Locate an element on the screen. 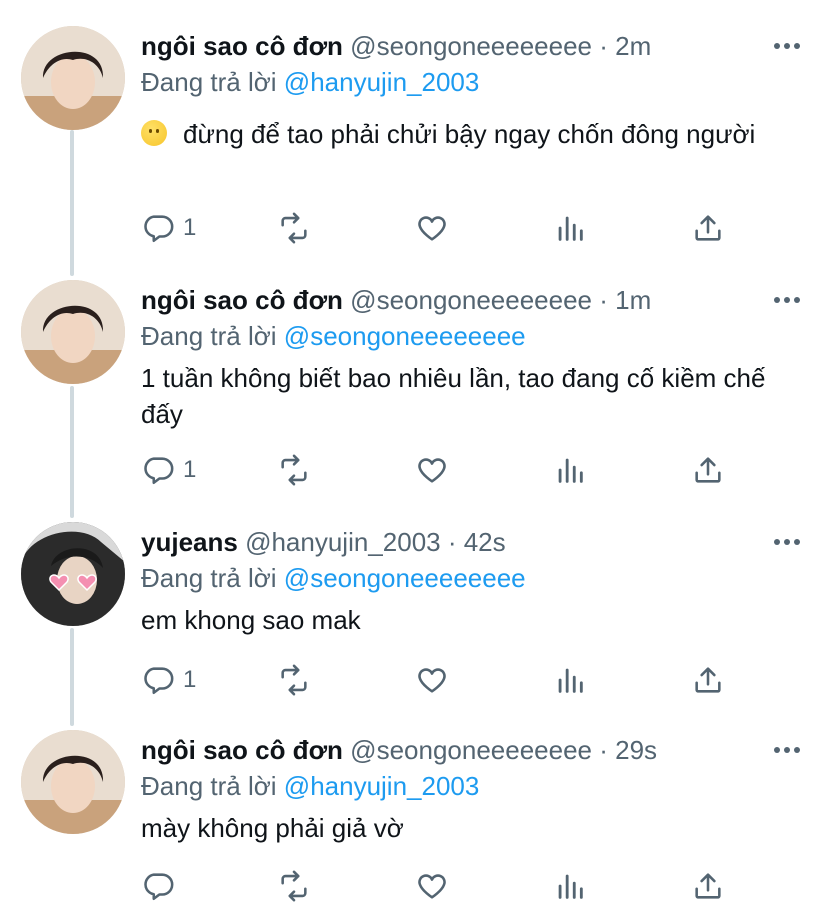 Image resolution: width=828 pixels, height=916 pixels. tweet-header: ngôi sao cô đơn @seongoneeeeeeee · 29s is located at coordinates (399, 750).